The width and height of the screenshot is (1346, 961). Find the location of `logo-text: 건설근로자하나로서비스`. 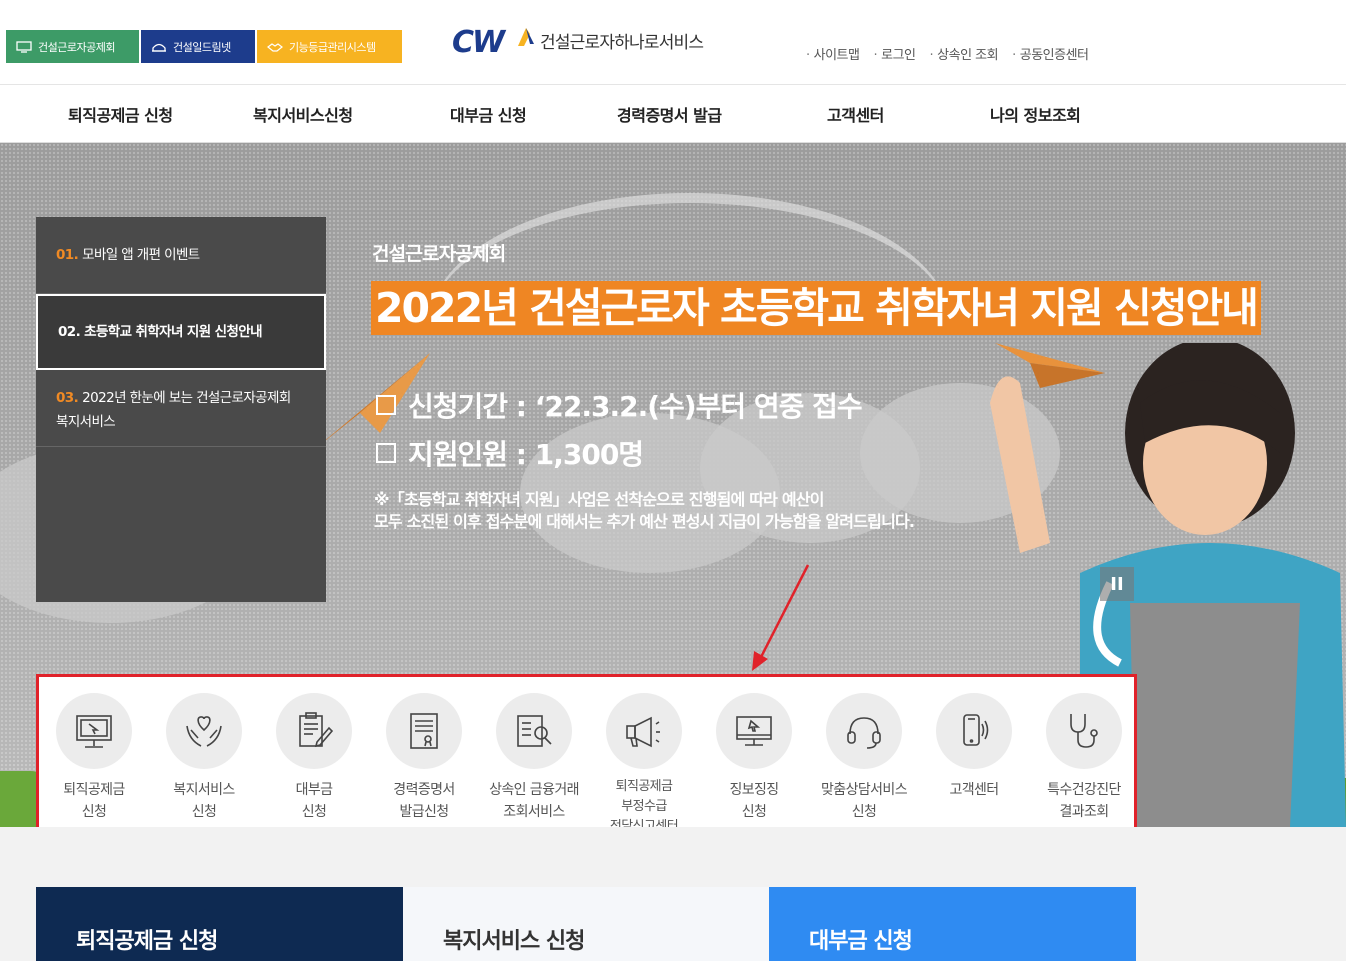

logo-text: 건설근로자하나로서비스 is located at coordinates (622, 42).